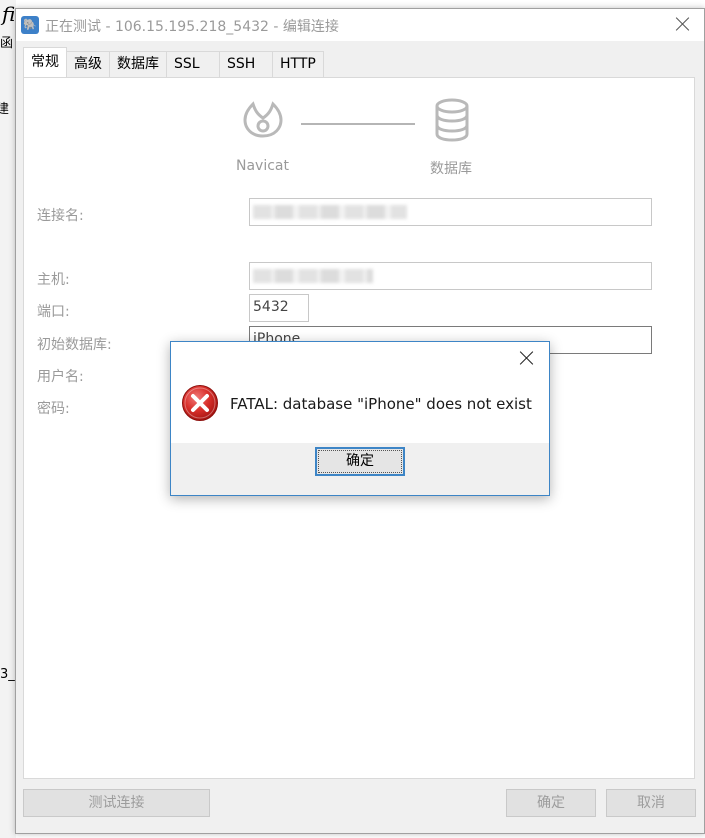 The width and height of the screenshot is (705, 838). What do you see at coordinates (450, 212) in the screenshot?
I see `connection-name-input` at bounding box center [450, 212].